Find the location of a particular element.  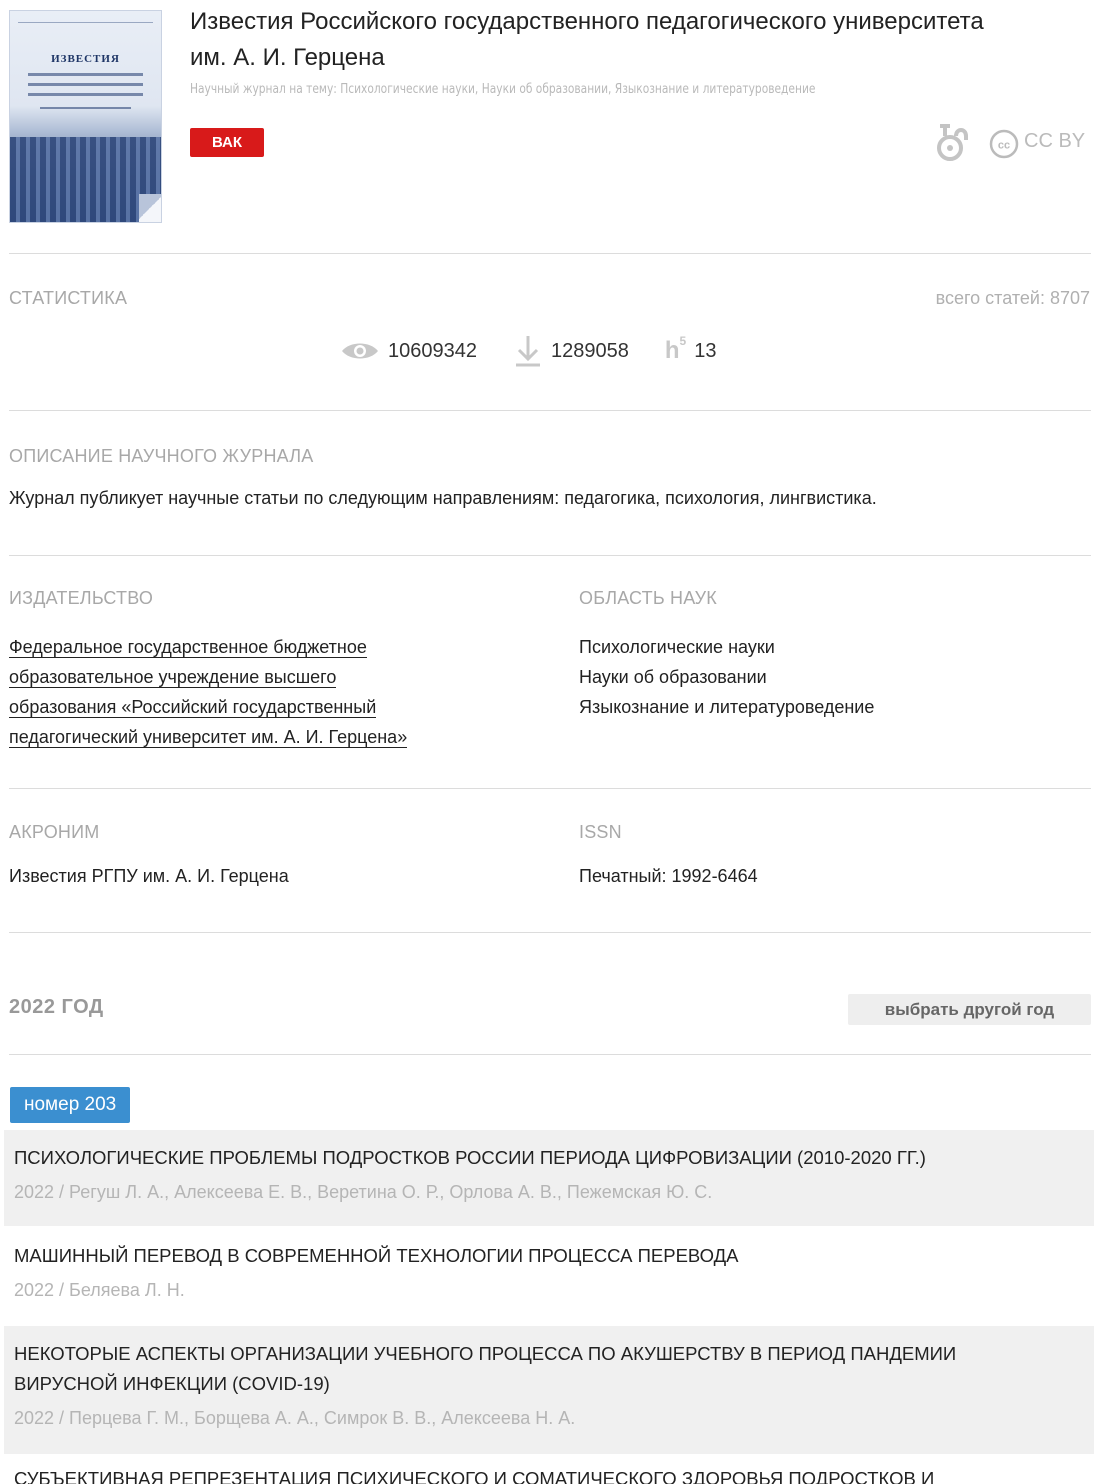

science-item: Языкознание и литературоведение is located at coordinates (726, 707).